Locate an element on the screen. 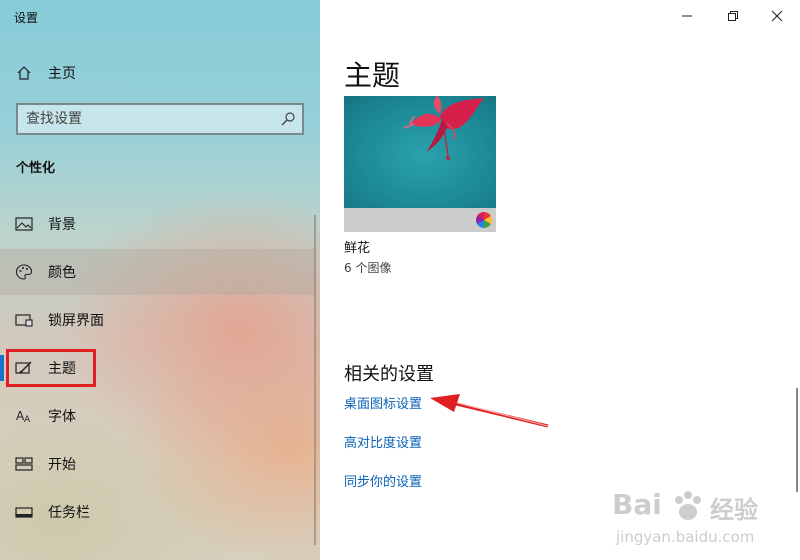 This screenshot has width=800, height=560. sidebar-item-label: 任务栏 is located at coordinates (69, 513).